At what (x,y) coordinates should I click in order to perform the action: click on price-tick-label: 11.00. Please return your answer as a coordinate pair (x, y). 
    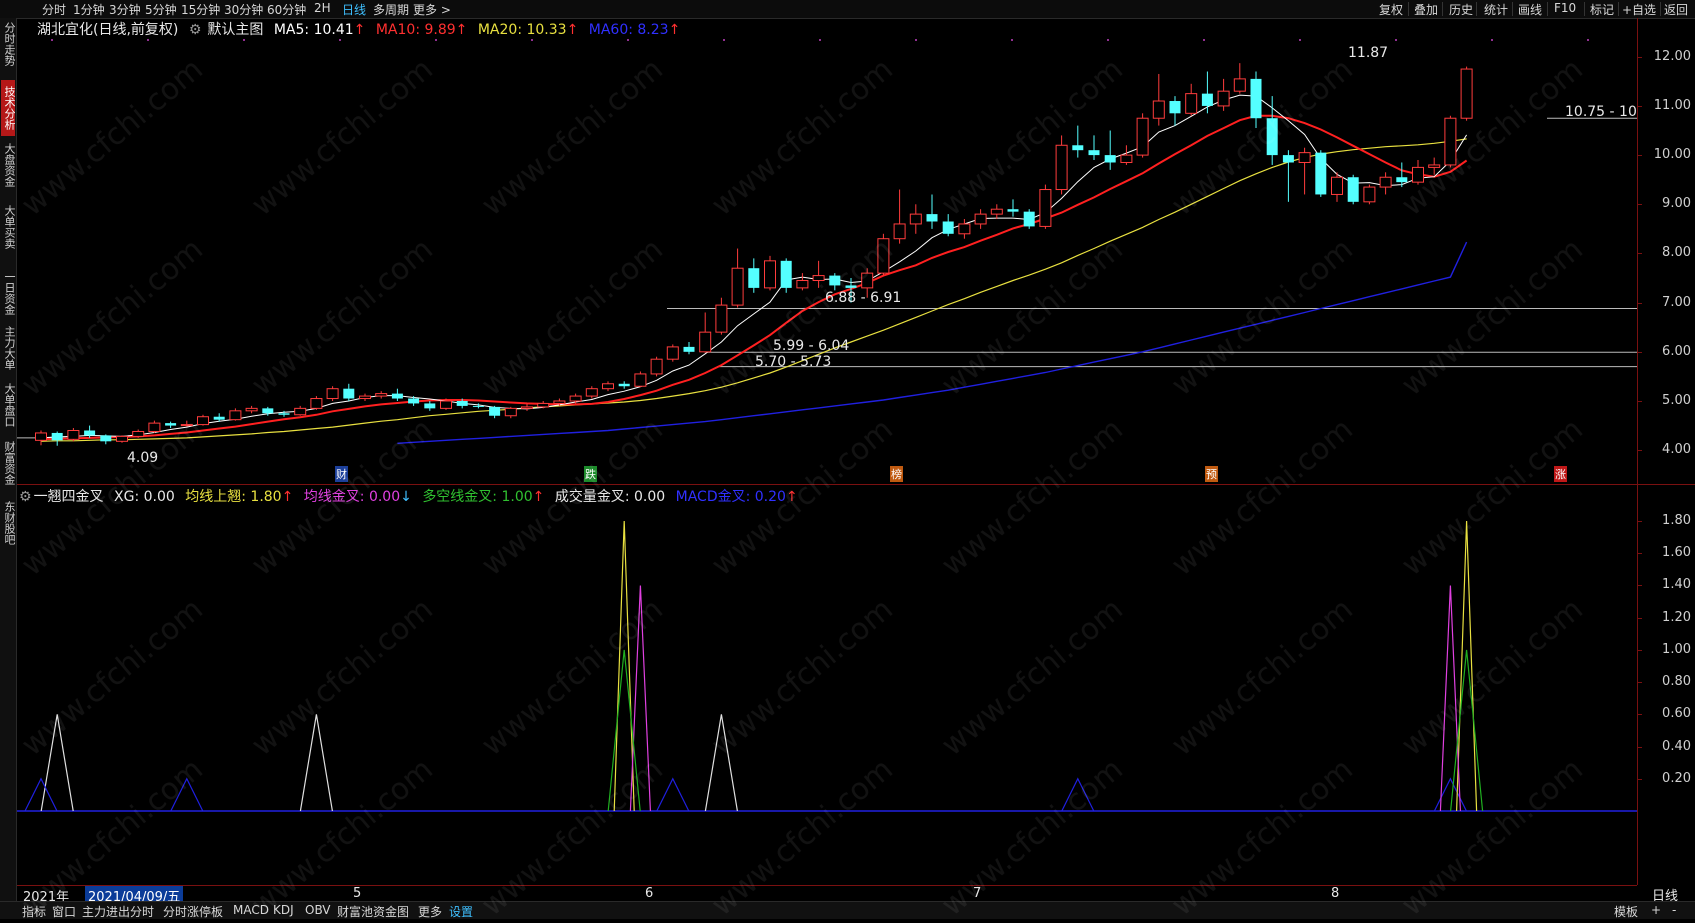
    Looking at the image, I should click on (1672, 105).